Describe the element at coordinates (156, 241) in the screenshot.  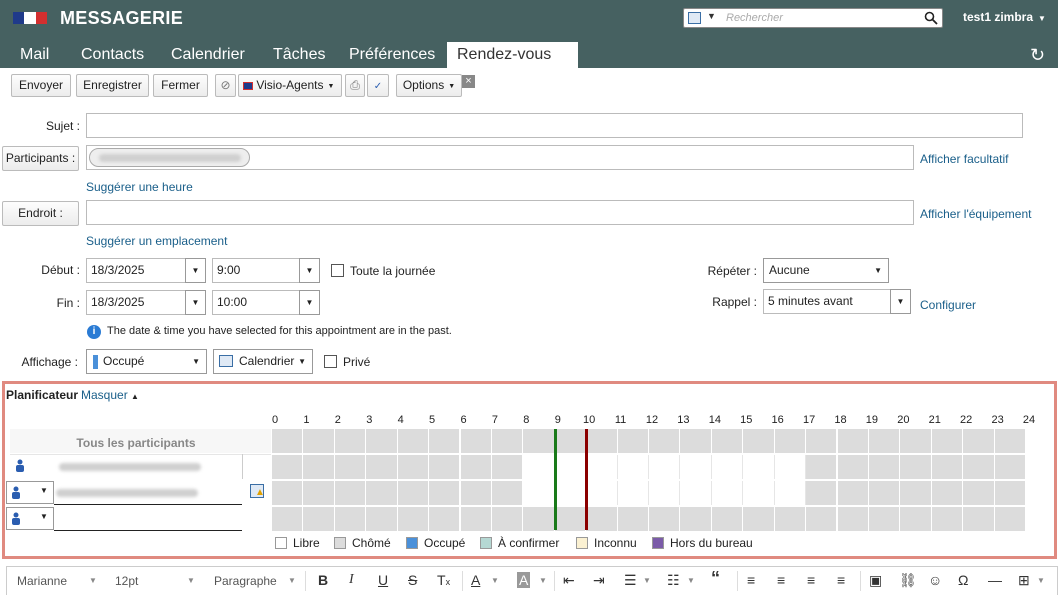
I see `suggest-location-link: Suggérer un emplacement` at that location.